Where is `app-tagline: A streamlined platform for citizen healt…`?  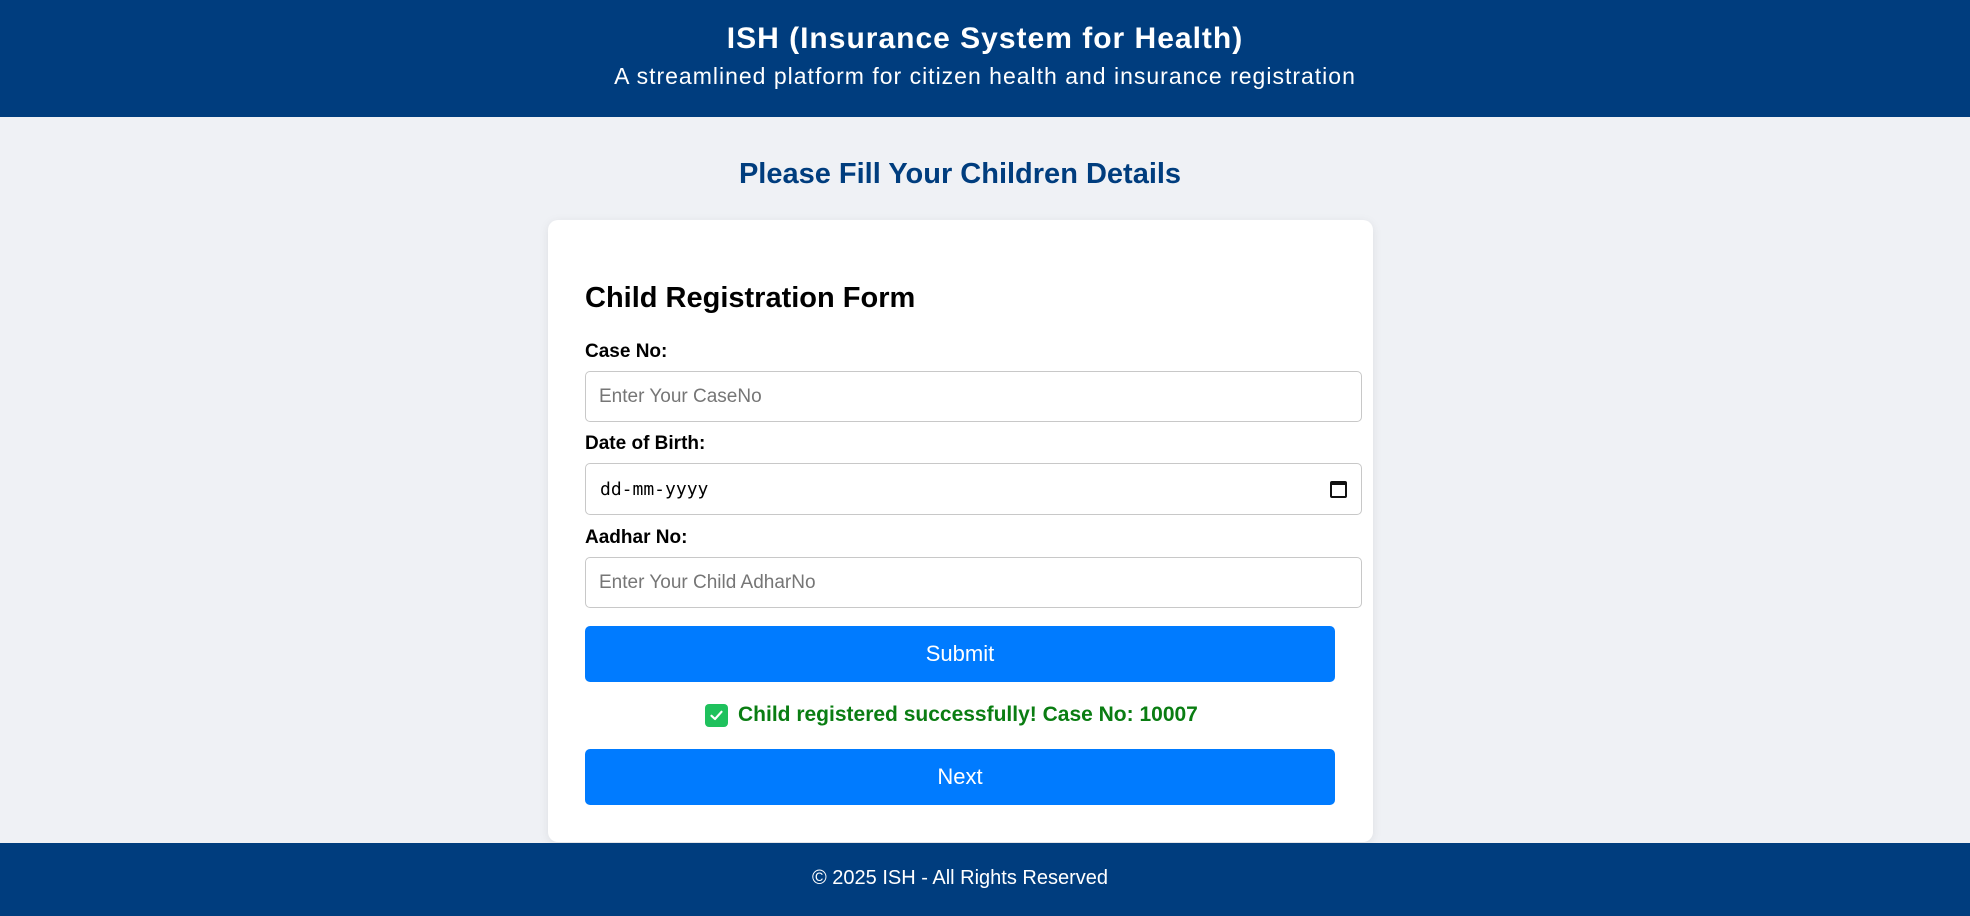 app-tagline: A streamlined platform for citizen healt… is located at coordinates (985, 76).